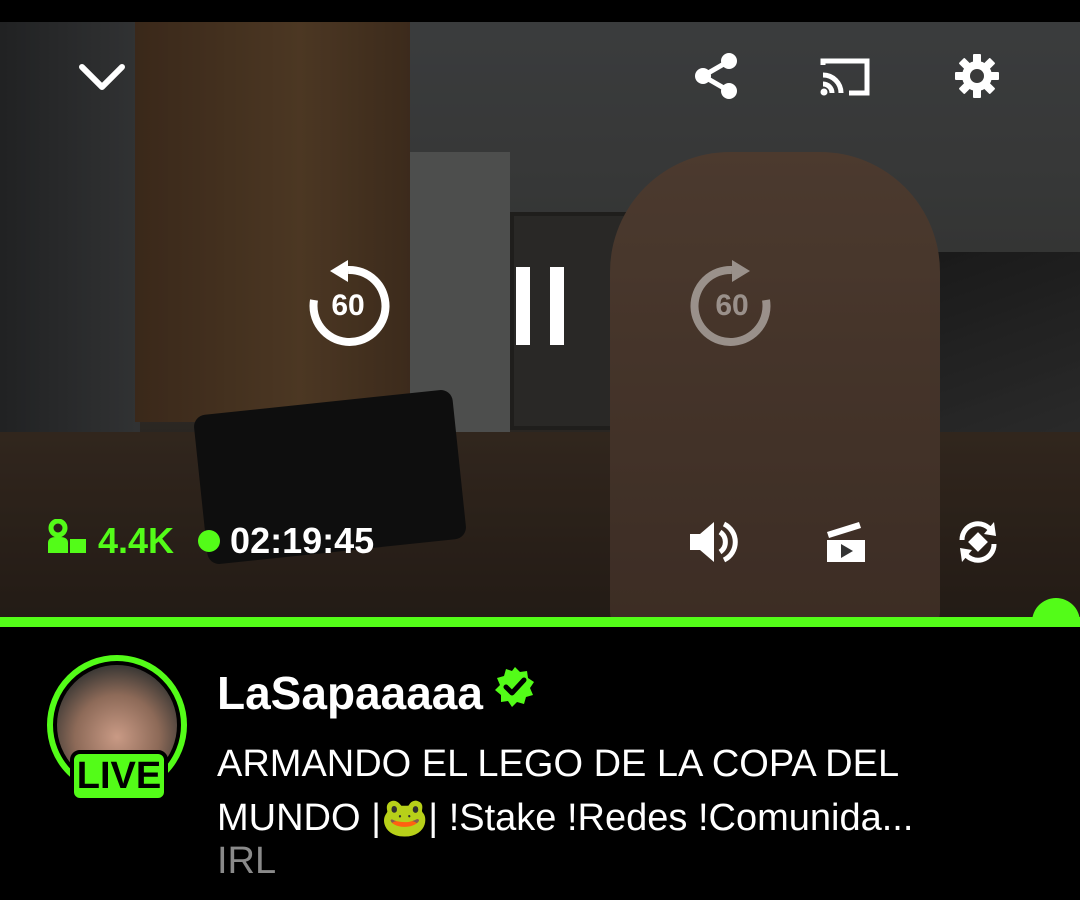 This screenshot has height=900, width=1080. Describe the element at coordinates (515, 692) in the screenshot. I see `verified-badge-icon` at that location.